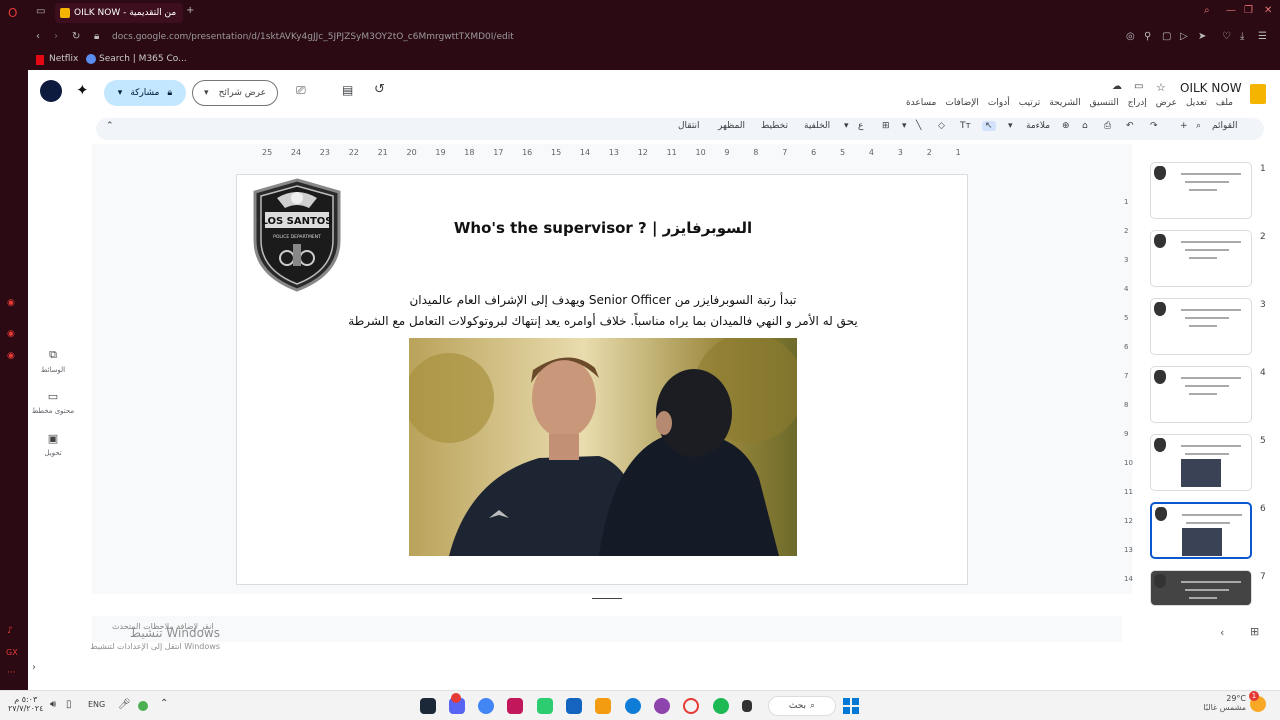 The width and height of the screenshot is (1280, 720). I want to click on slideshow-button: ▾ عرض شرائح, so click(235, 93).